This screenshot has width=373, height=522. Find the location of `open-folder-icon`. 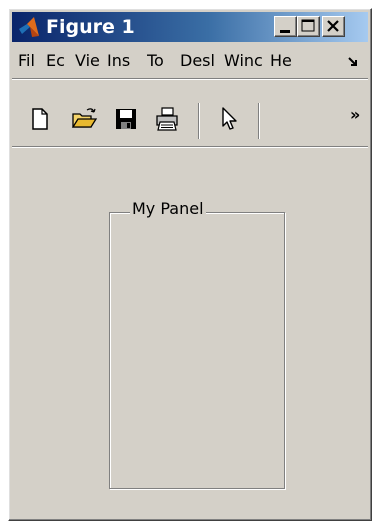

open-folder-icon is located at coordinates (84, 118).